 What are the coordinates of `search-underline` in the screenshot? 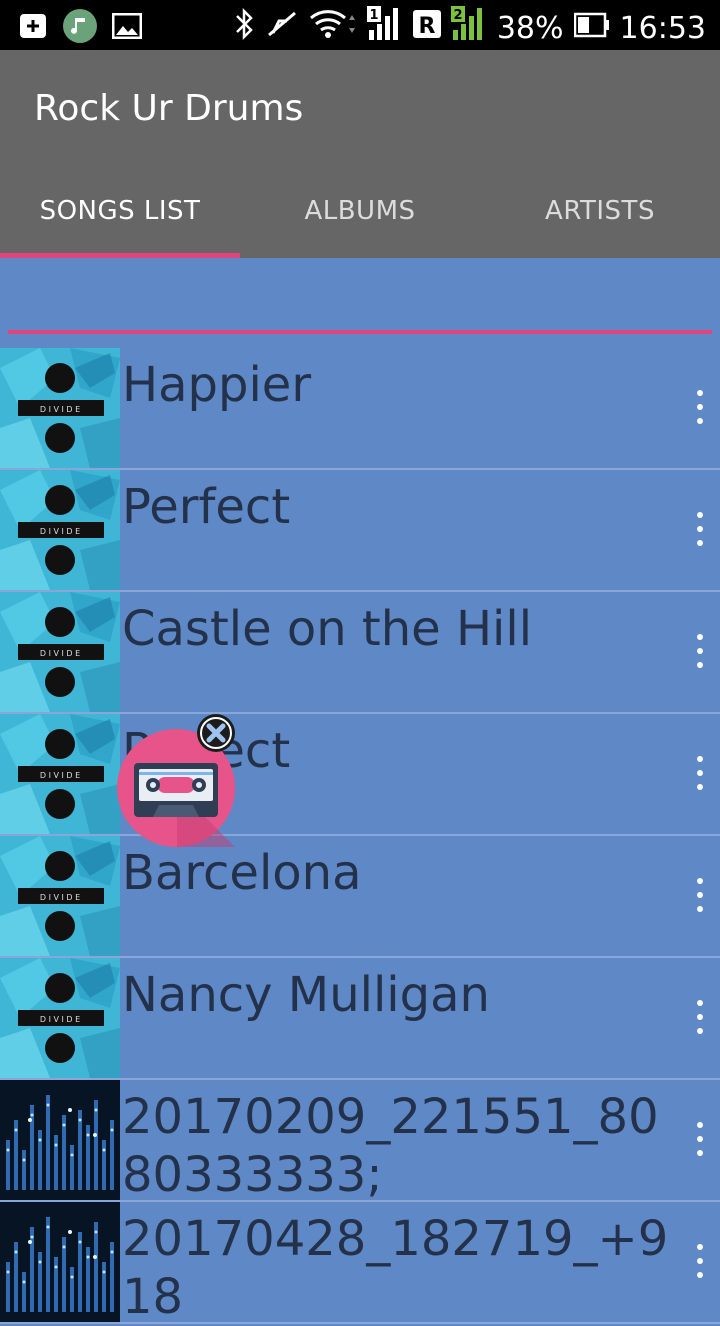 It's located at (360, 332).